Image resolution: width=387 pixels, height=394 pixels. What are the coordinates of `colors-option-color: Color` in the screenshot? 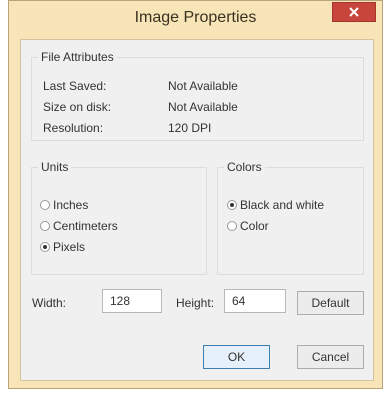 It's located at (248, 226).